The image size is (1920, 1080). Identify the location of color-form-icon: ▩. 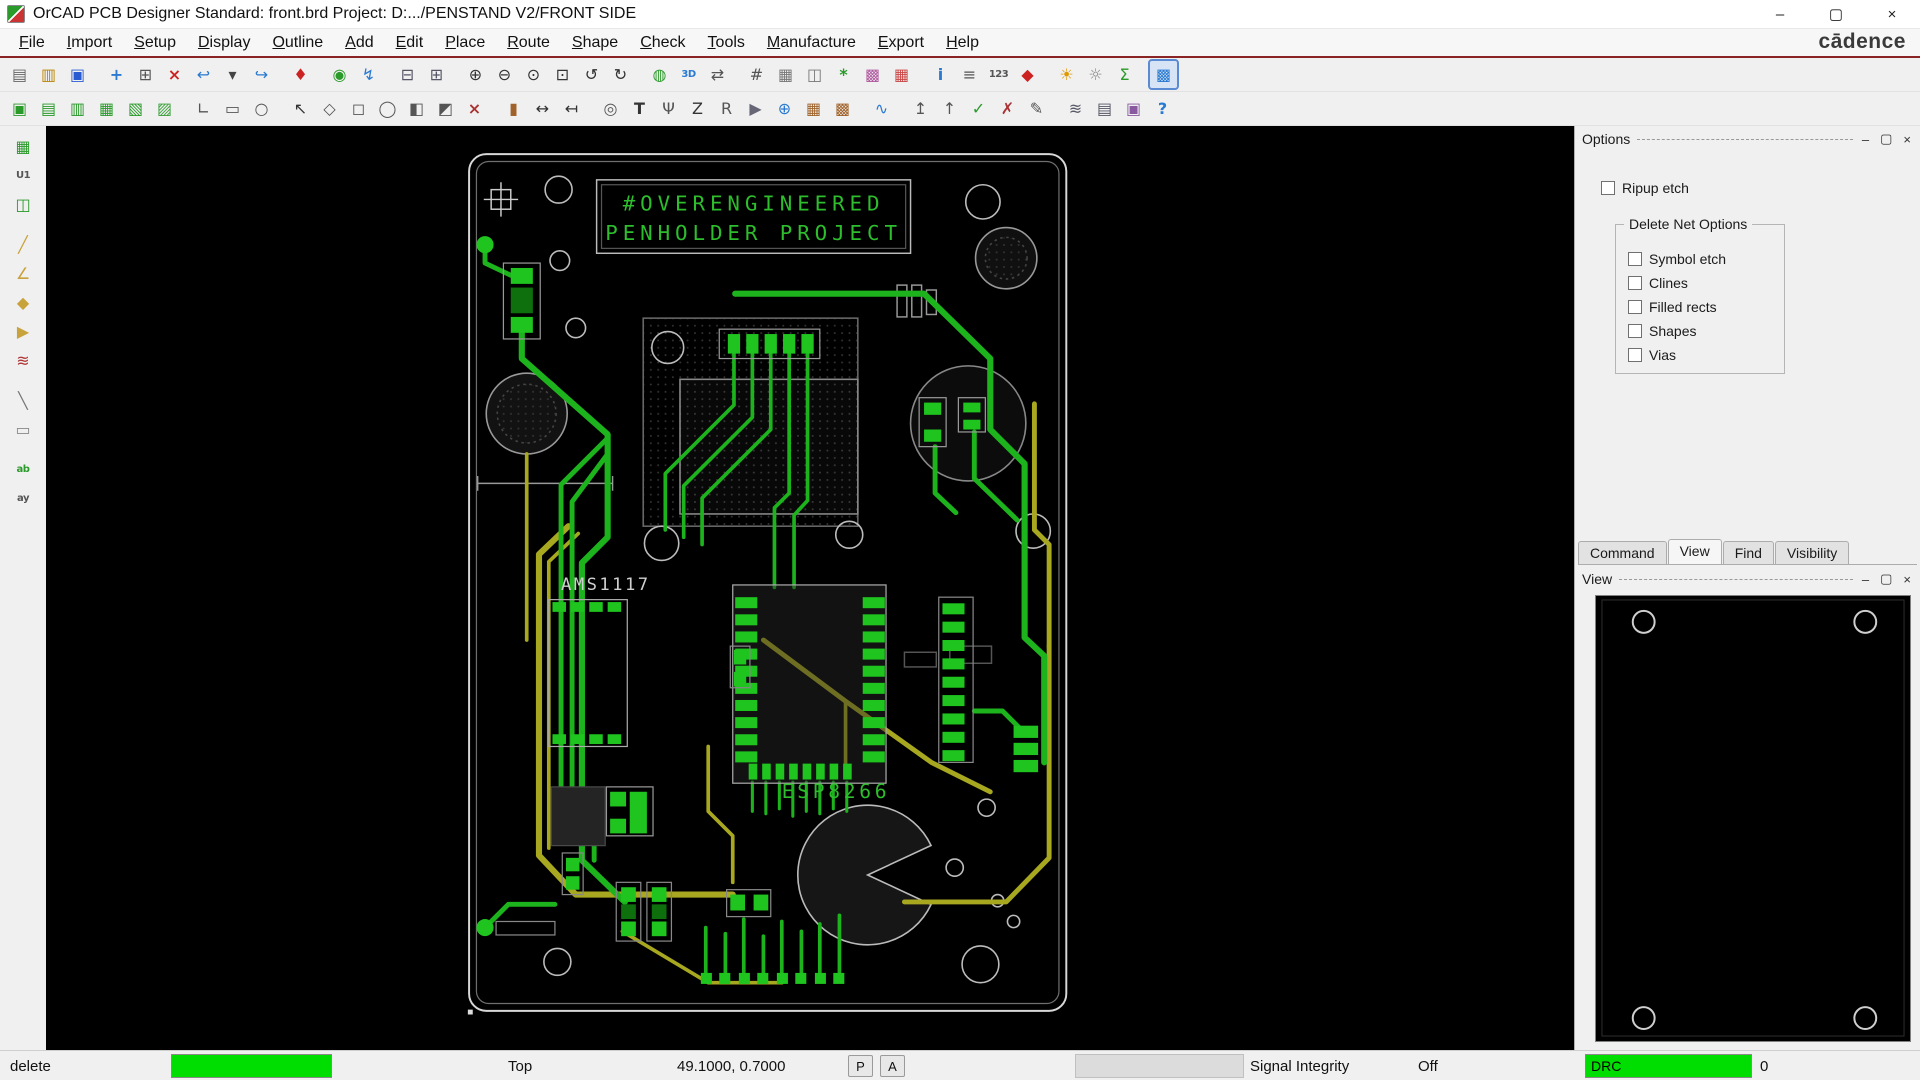
(872, 74).